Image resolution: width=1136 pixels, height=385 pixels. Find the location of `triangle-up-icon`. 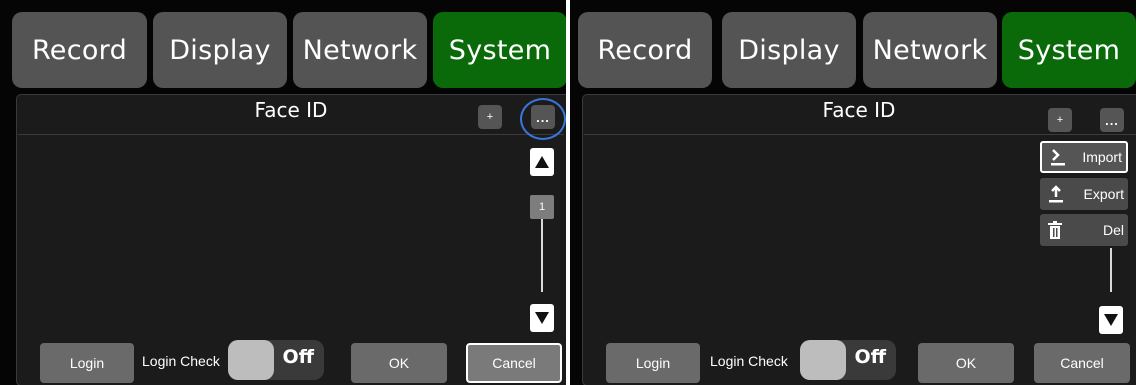

triangle-up-icon is located at coordinates (542, 162).